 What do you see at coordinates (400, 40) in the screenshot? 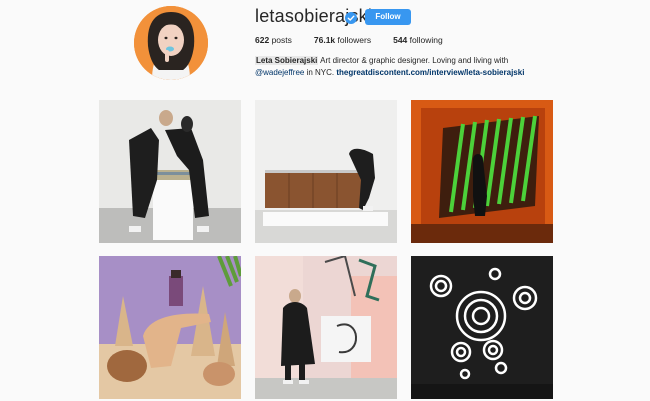
I see `following-count: 544` at bounding box center [400, 40].